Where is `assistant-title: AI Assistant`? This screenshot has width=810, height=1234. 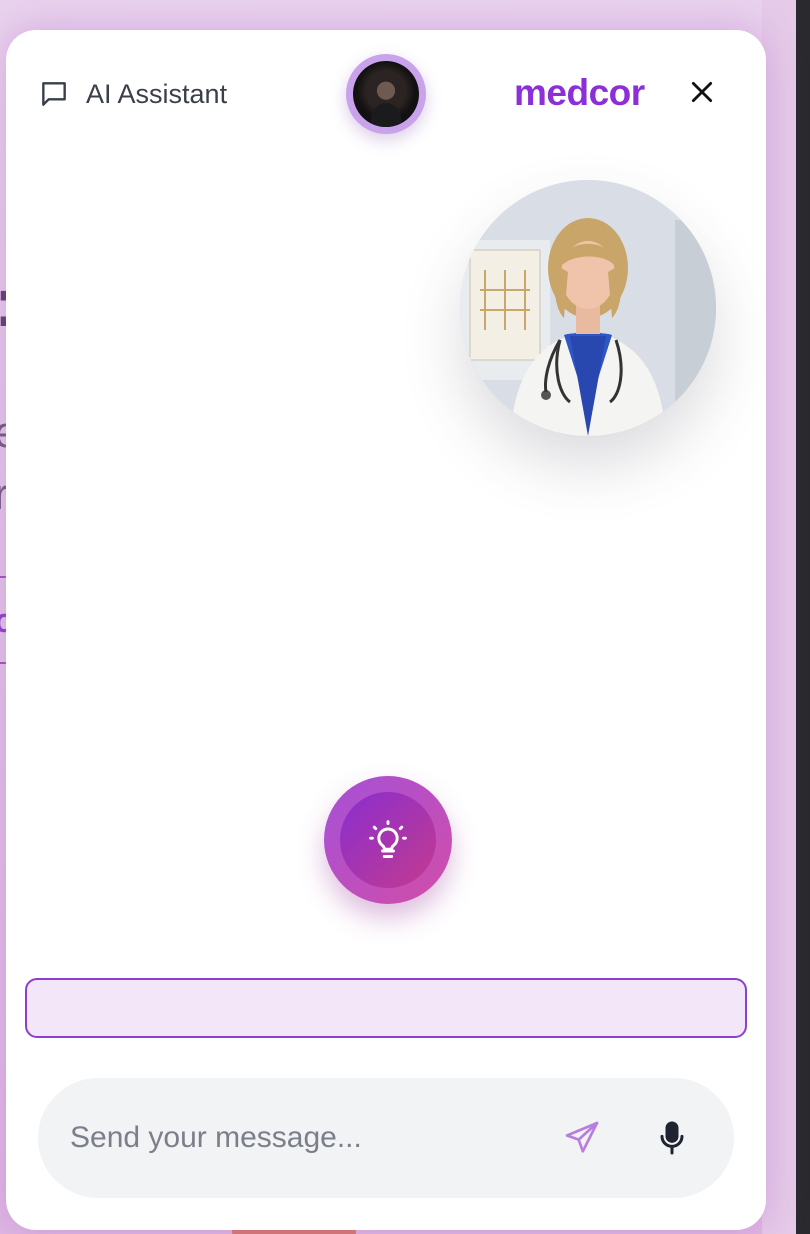 assistant-title: AI Assistant is located at coordinates (132, 94).